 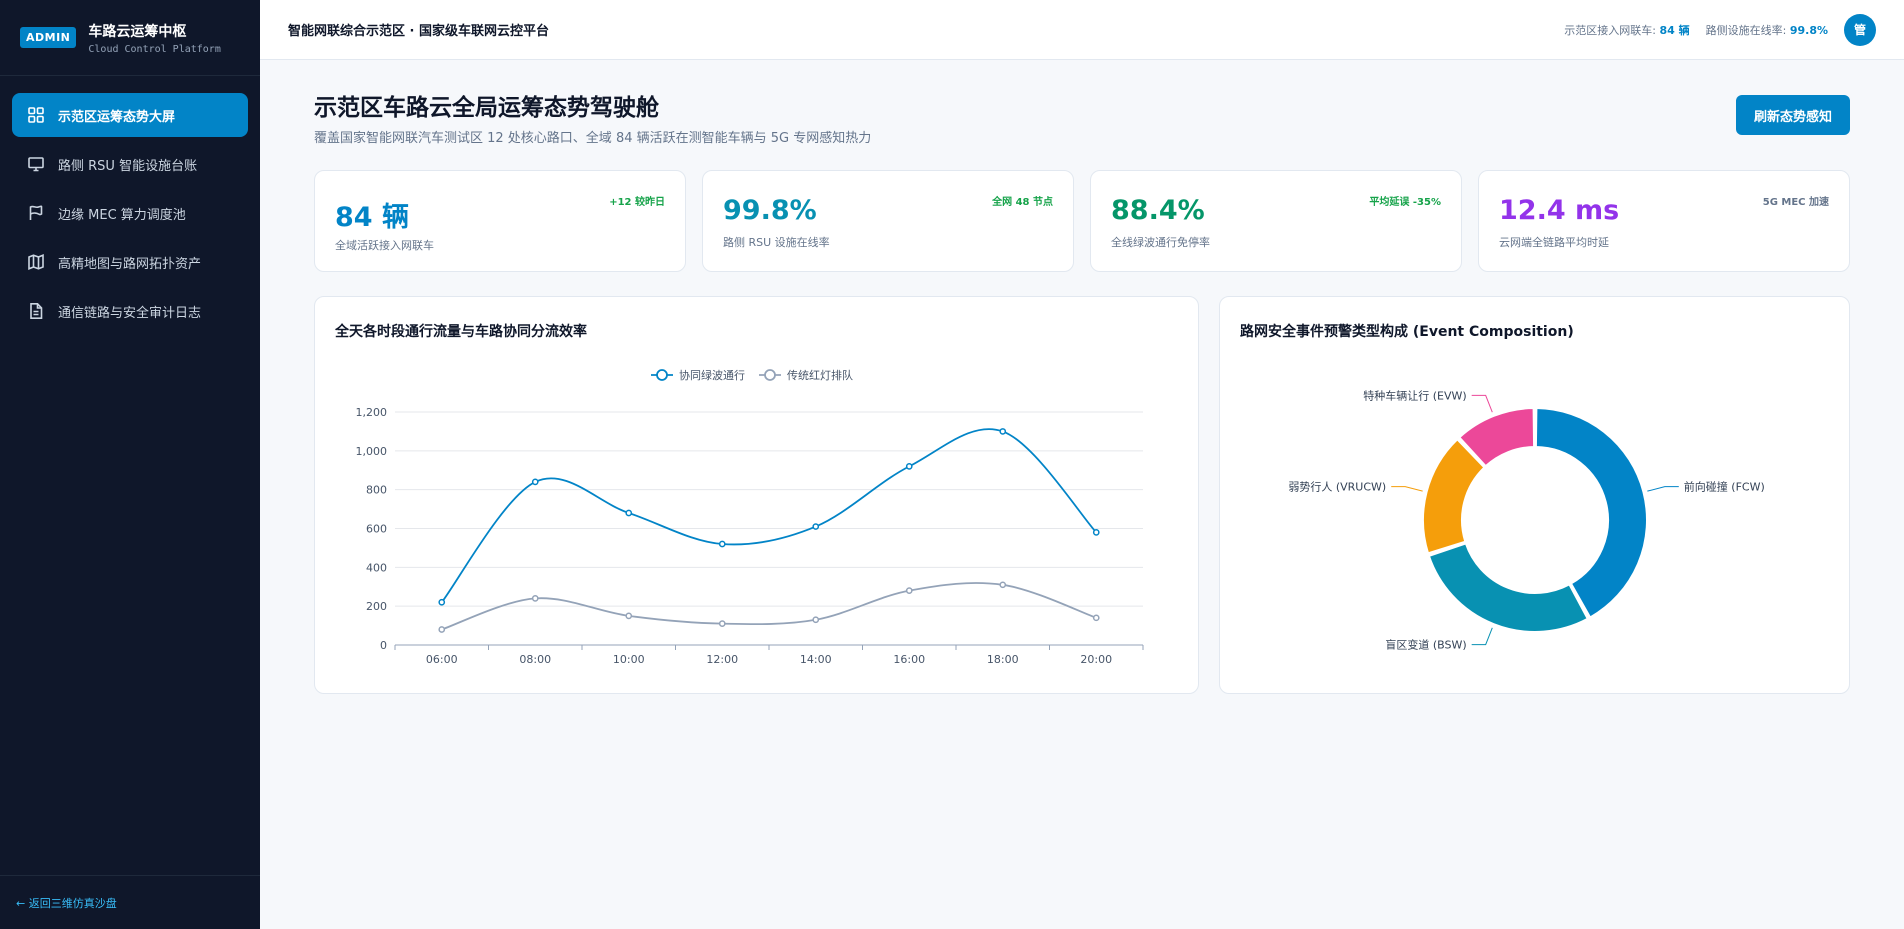 What do you see at coordinates (1096, 659) in the screenshot?
I see `x-tick-label: 20:00` at bounding box center [1096, 659].